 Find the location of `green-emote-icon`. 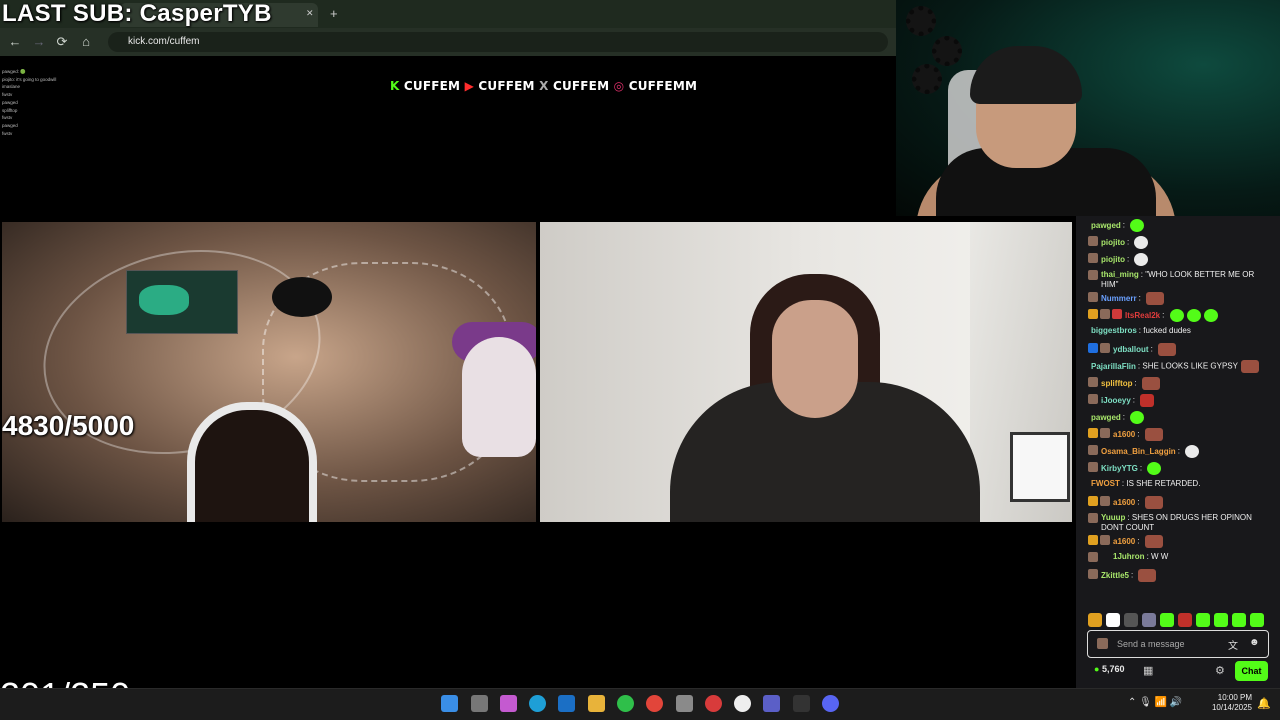

green-emote-icon is located at coordinates (1137, 225).